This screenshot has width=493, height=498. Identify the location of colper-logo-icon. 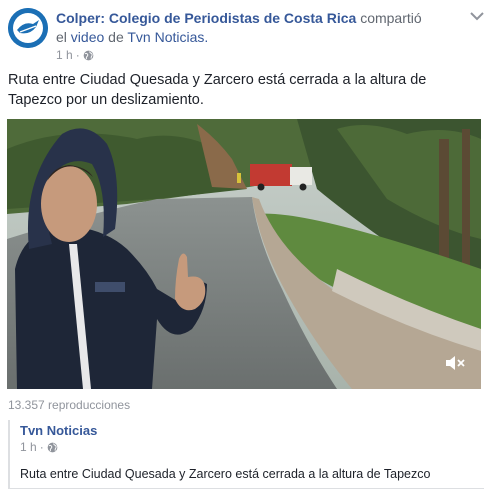
(28, 28).